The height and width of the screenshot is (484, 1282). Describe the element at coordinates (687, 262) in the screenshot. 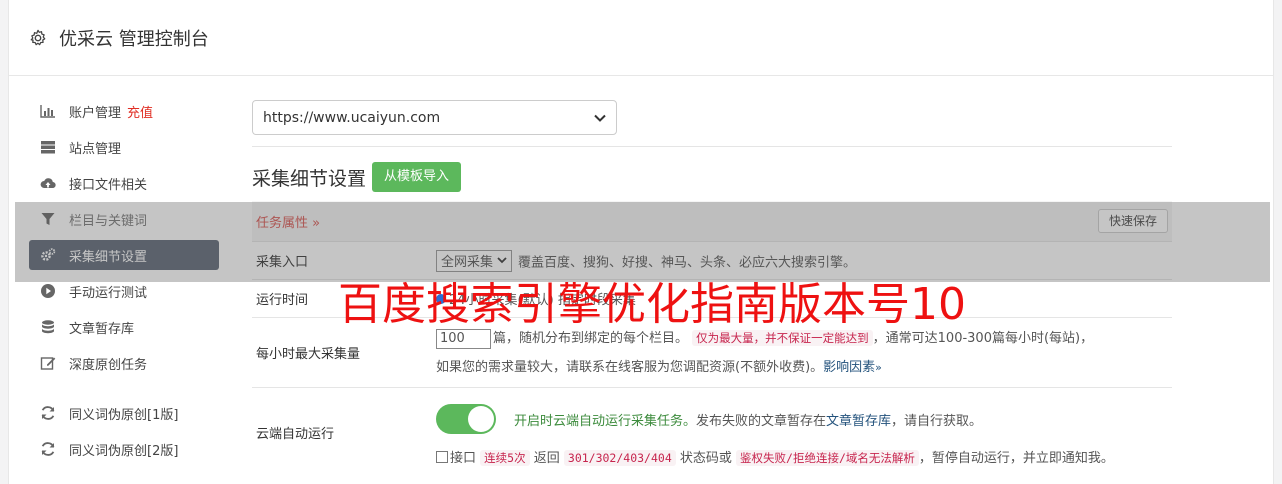

I see `source-desc: 覆盖百度、搜狗、好搜、神马、头条、必应六大搜索引擎。` at that location.